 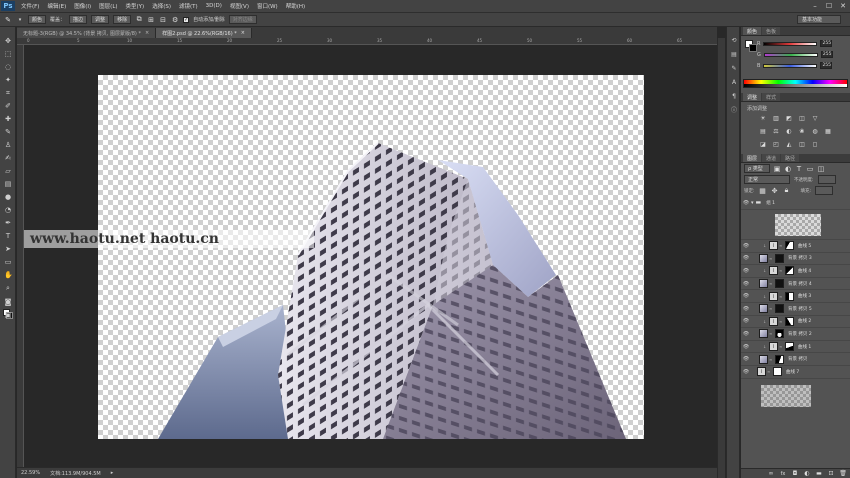 I want to click on lasso-tool-icon: ◌, so click(x=8, y=67).